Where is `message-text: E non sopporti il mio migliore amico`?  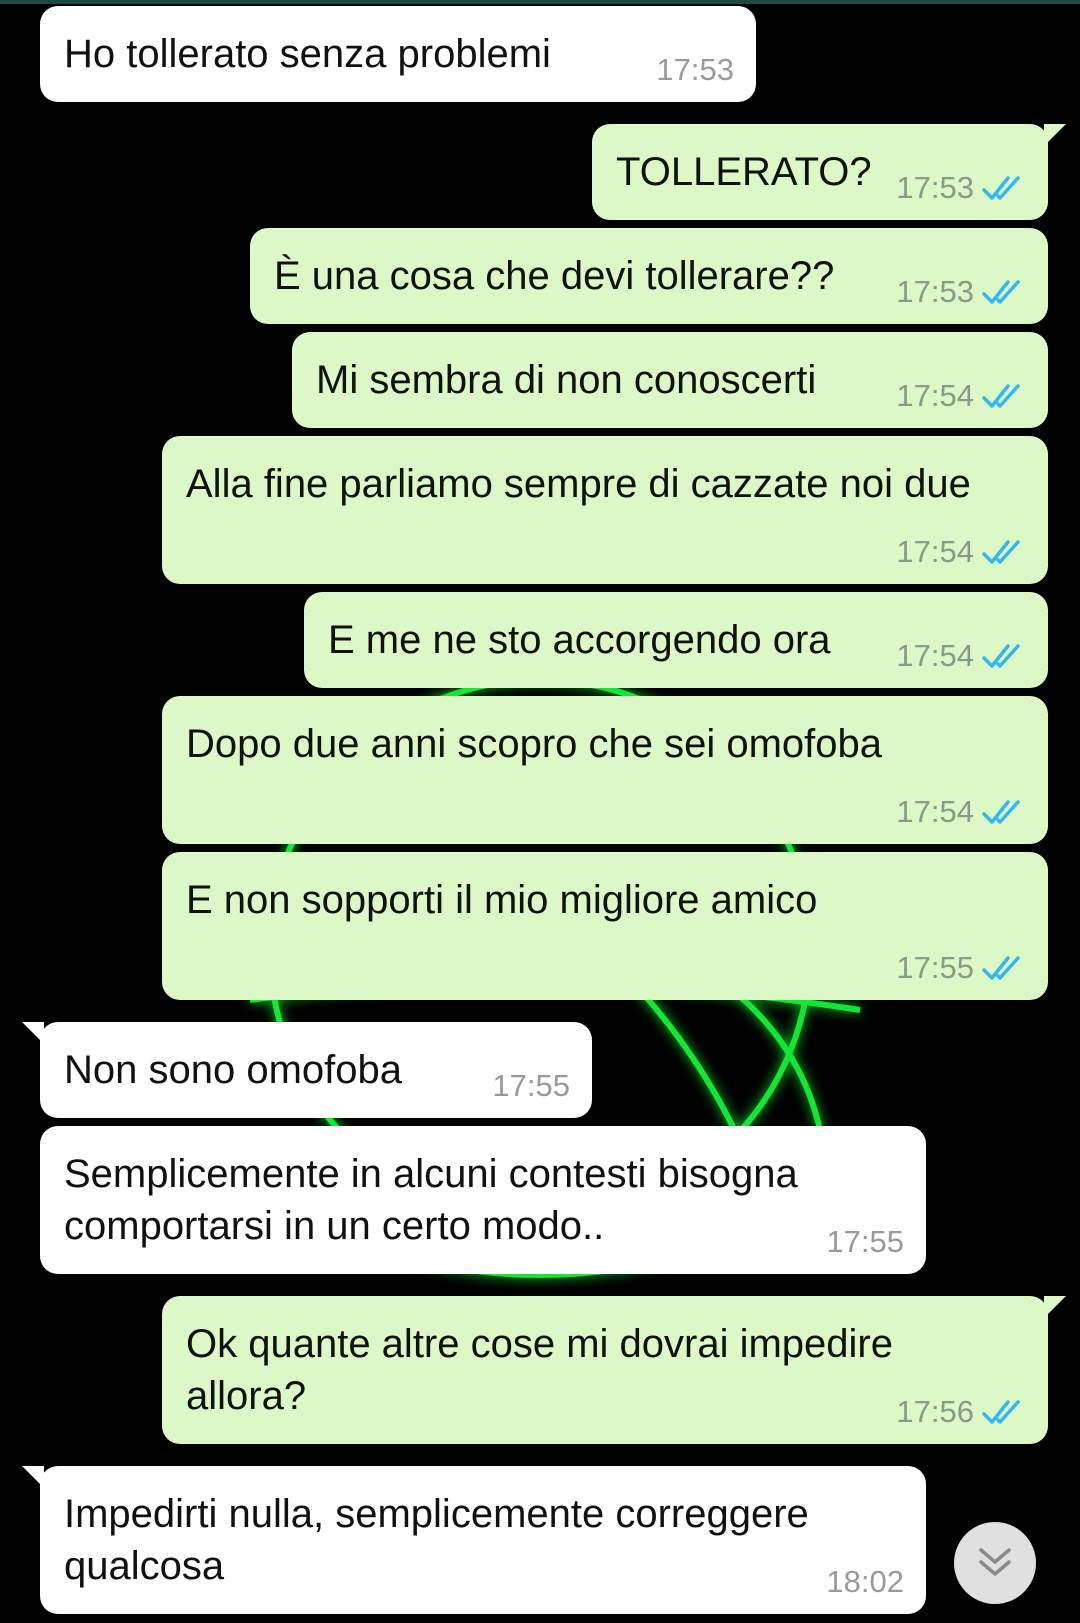 message-text: E non sopporti il mio migliore amico is located at coordinates (502, 900).